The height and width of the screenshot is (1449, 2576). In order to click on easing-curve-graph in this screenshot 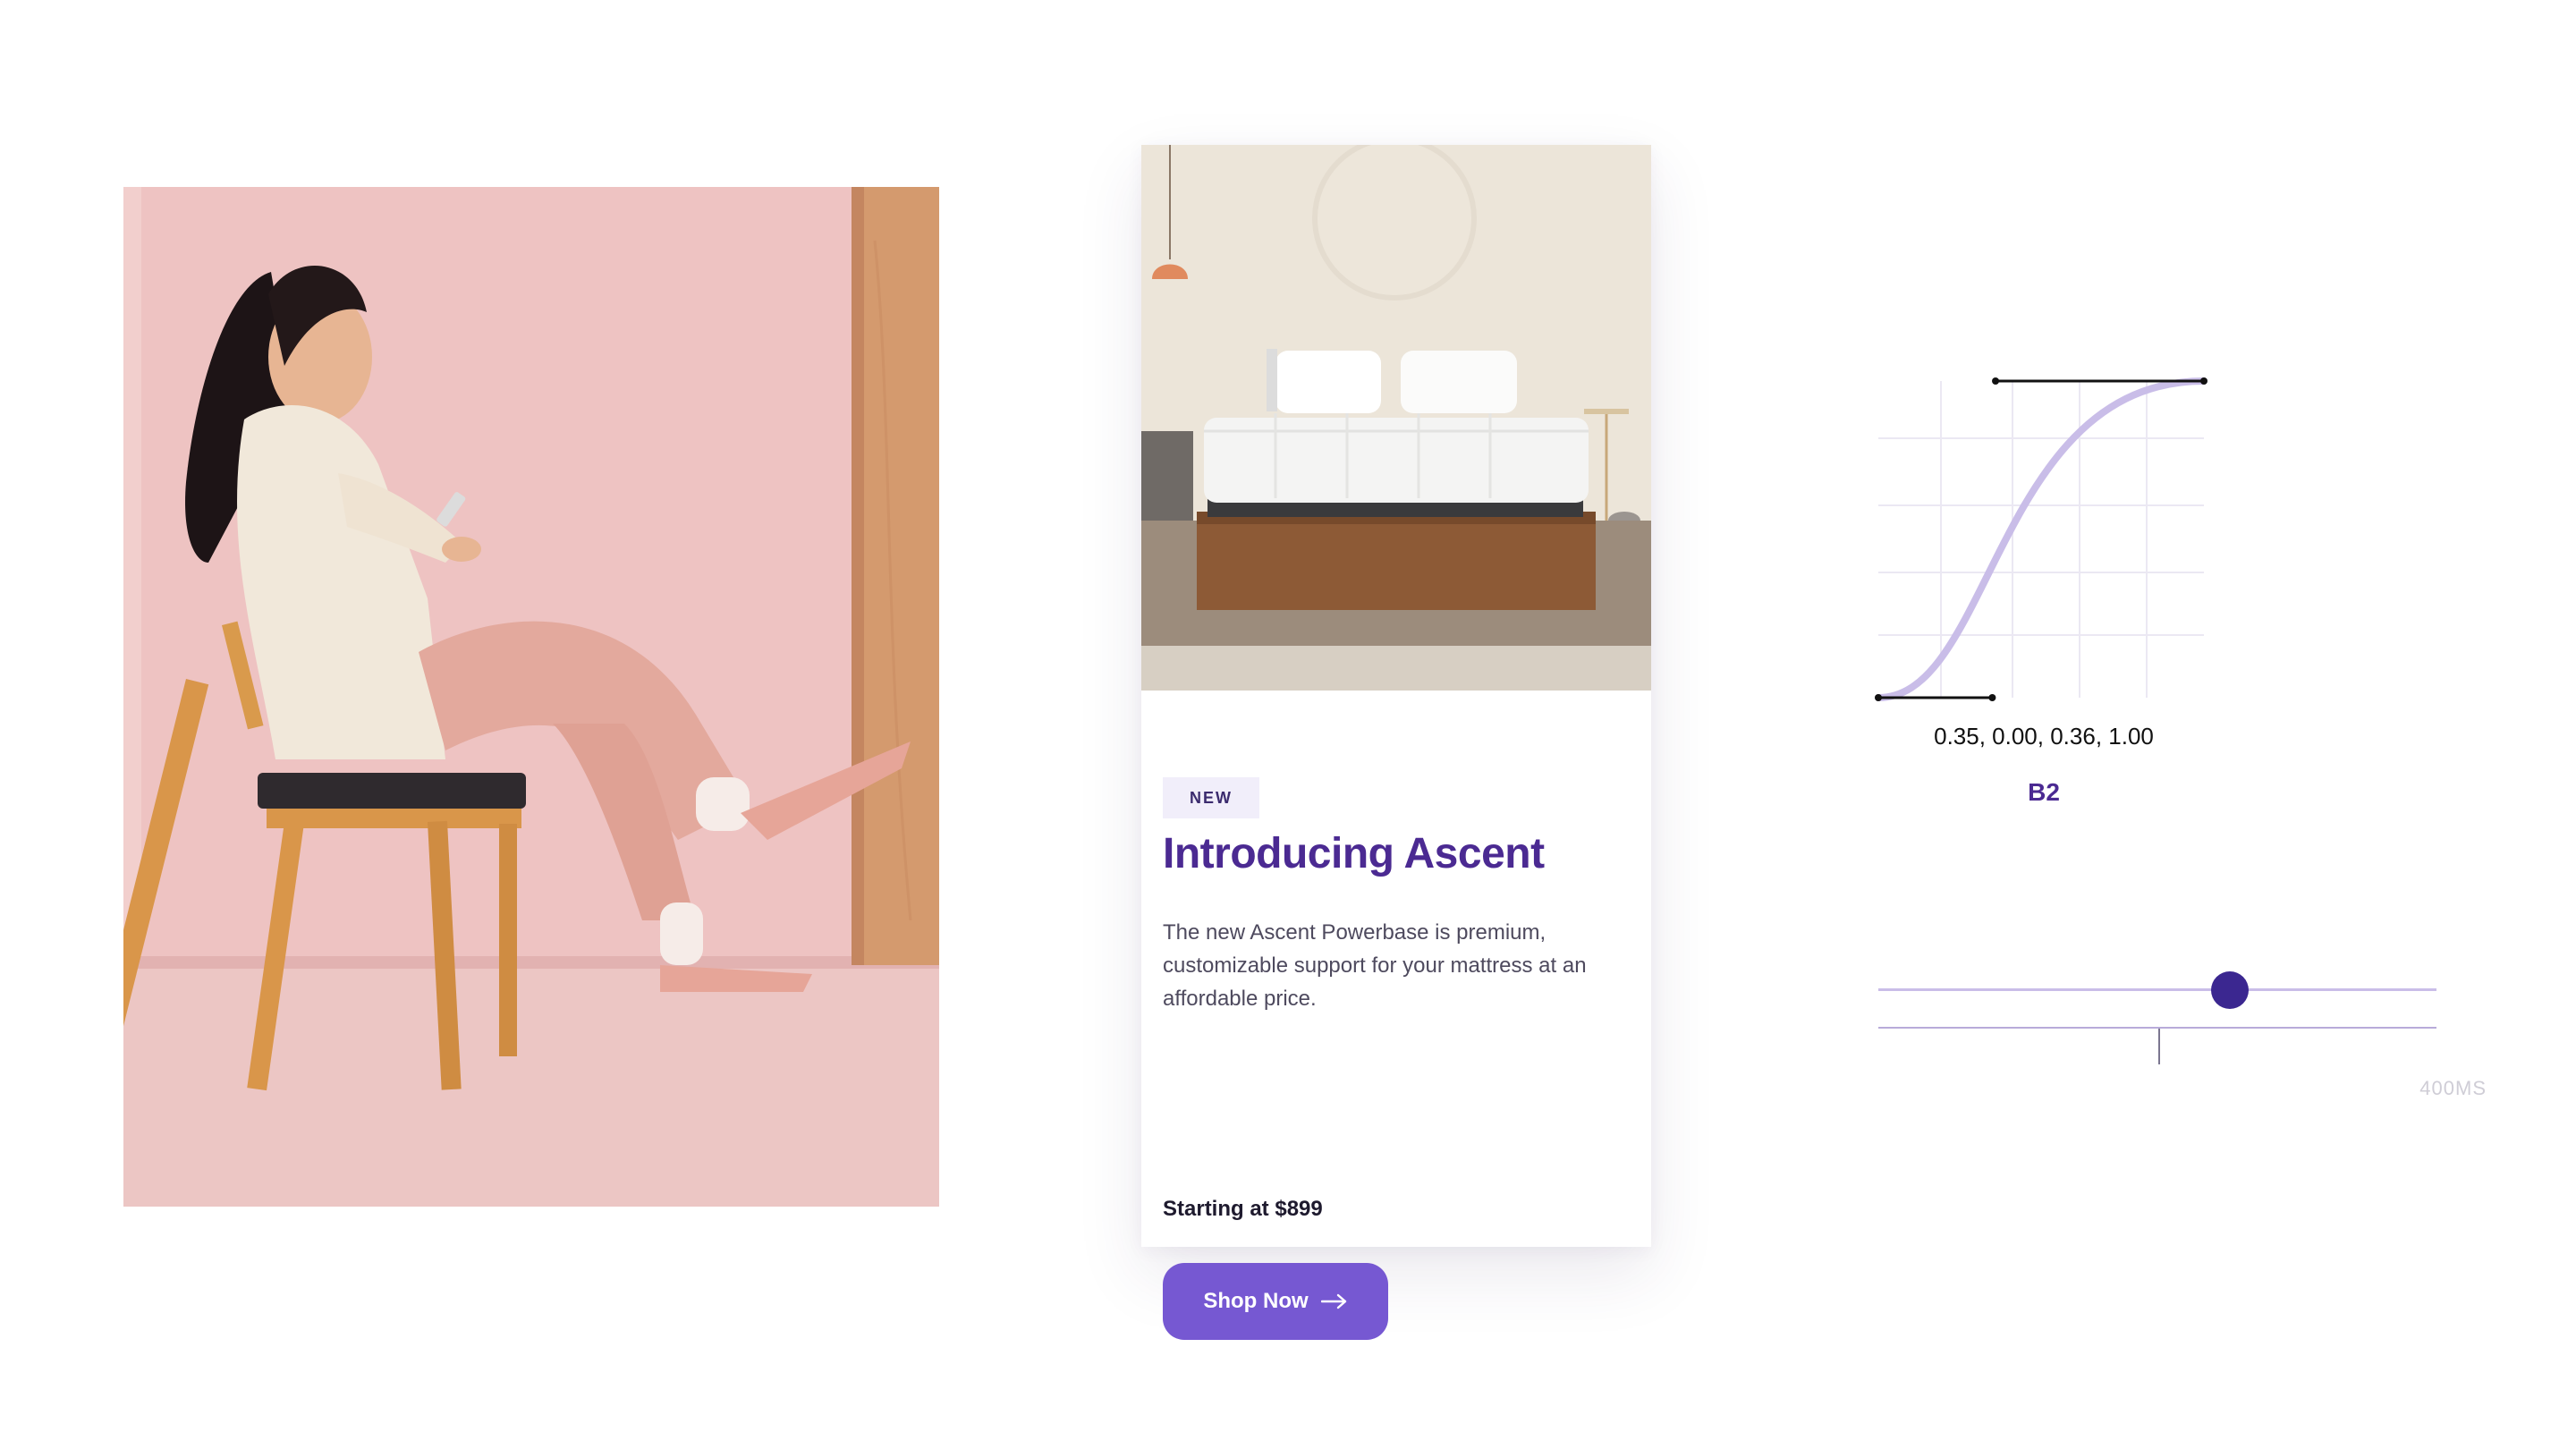, I will do `click(2048, 541)`.